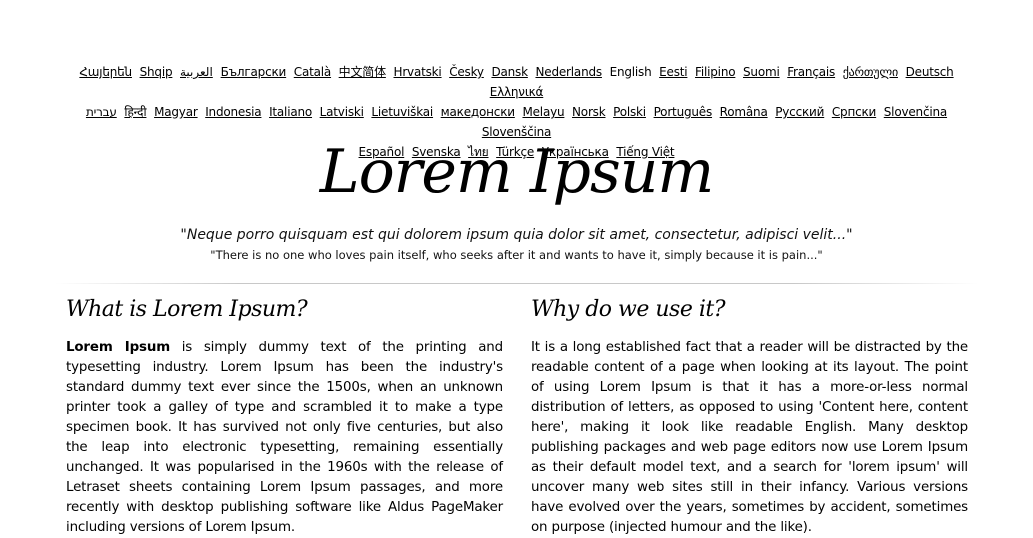 The image size is (1033, 538). I want to click on language-link: Česky, so click(466, 72).